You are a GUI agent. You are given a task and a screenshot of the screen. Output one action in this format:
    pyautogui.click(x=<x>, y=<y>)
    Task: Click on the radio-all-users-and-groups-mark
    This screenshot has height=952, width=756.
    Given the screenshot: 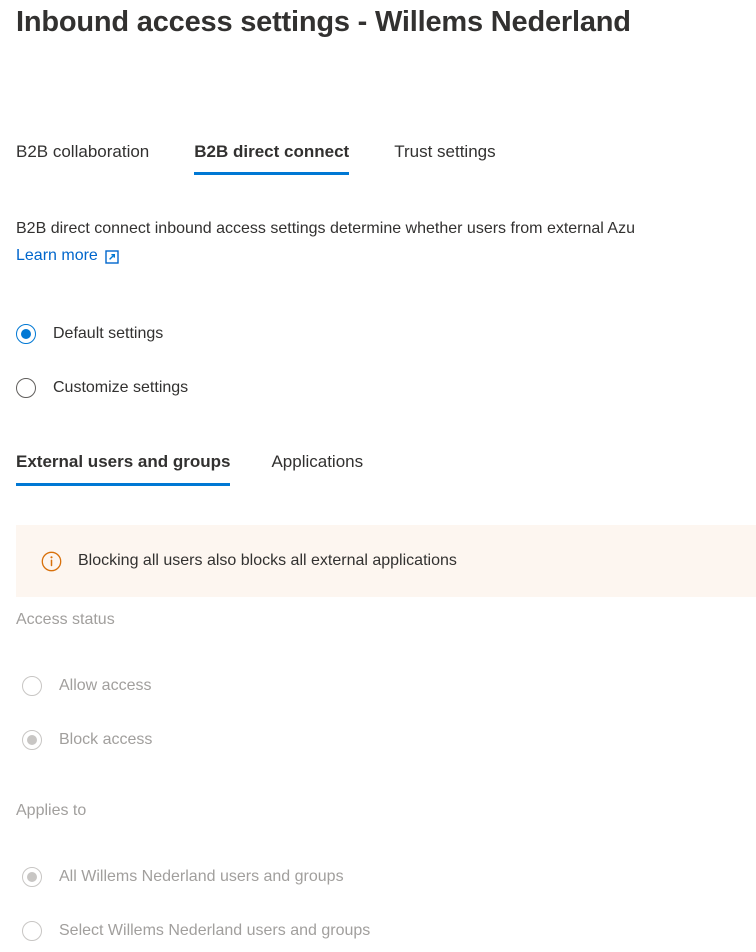 What is the action you would take?
    pyautogui.click(x=32, y=877)
    